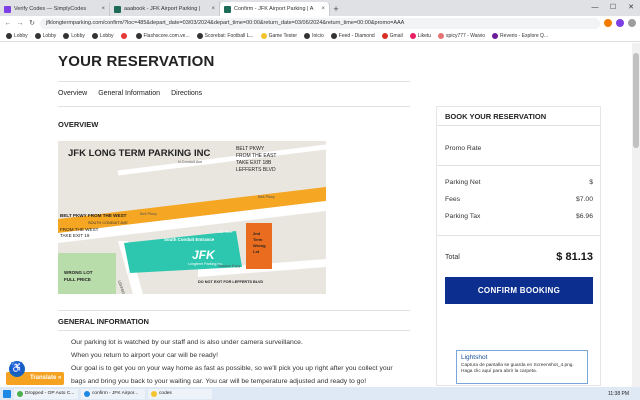 The width and height of the screenshot is (640, 400). I want to click on map-east-note-1: BELT PKWY, so click(250, 149).